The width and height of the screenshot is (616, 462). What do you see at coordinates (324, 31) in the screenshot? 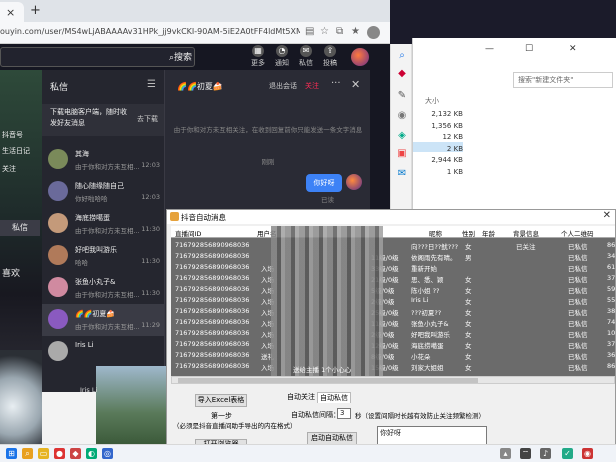
I see `favorite-star-icon: ☆` at bounding box center [324, 31].